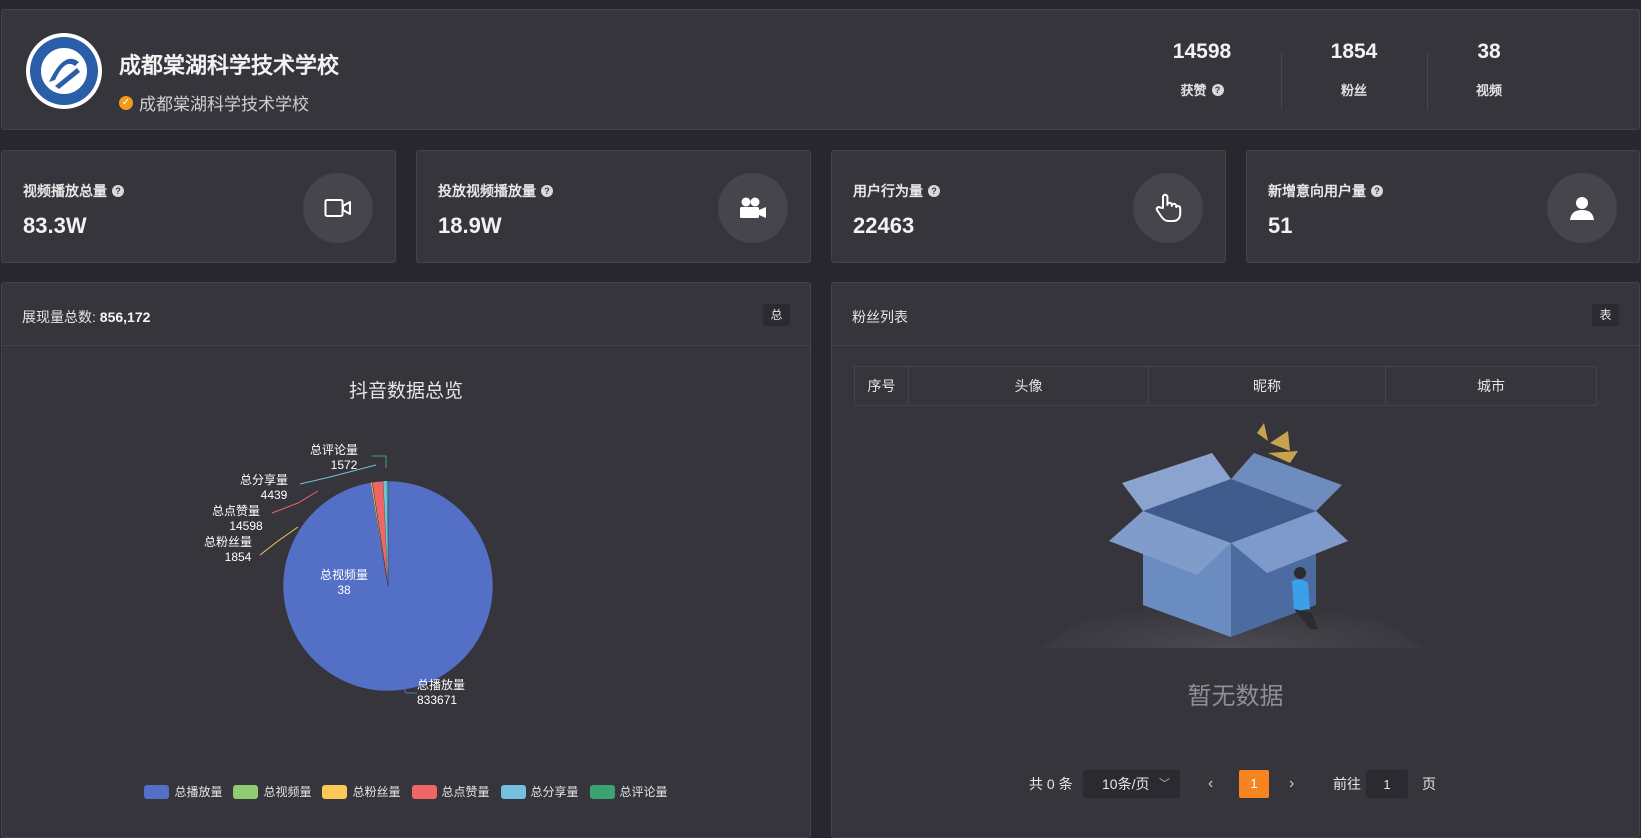 The height and width of the screenshot is (838, 1641). Describe the element at coordinates (613, 206) in the screenshot. I see `metric-card-promo-plays: 投放视频播放量? 18.9W` at that location.